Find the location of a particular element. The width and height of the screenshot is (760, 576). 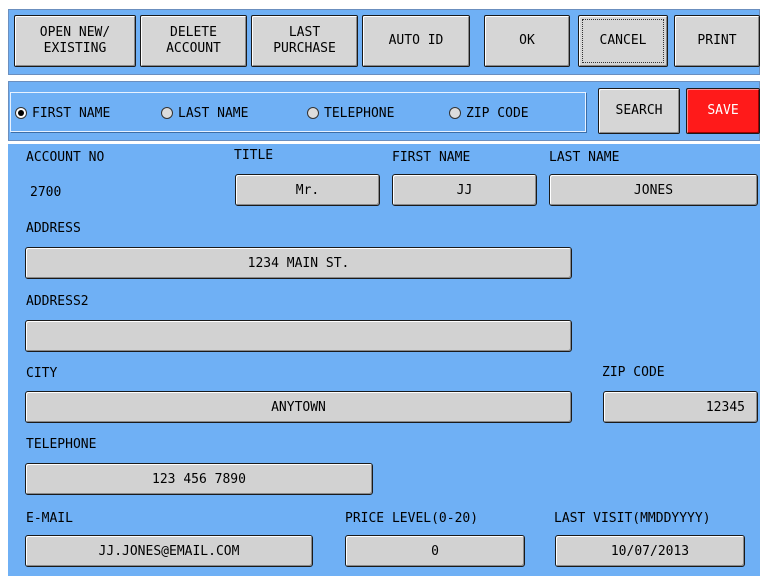

radio-label: ZIP CODE is located at coordinates (497, 113).